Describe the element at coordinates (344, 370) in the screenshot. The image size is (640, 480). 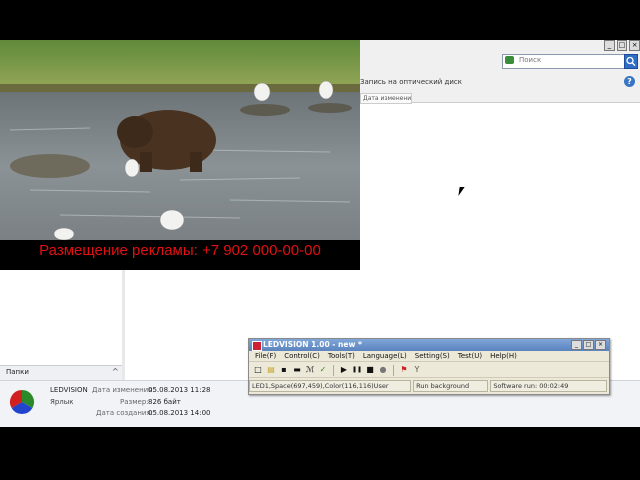
I see `play-icon: ▶` at that location.